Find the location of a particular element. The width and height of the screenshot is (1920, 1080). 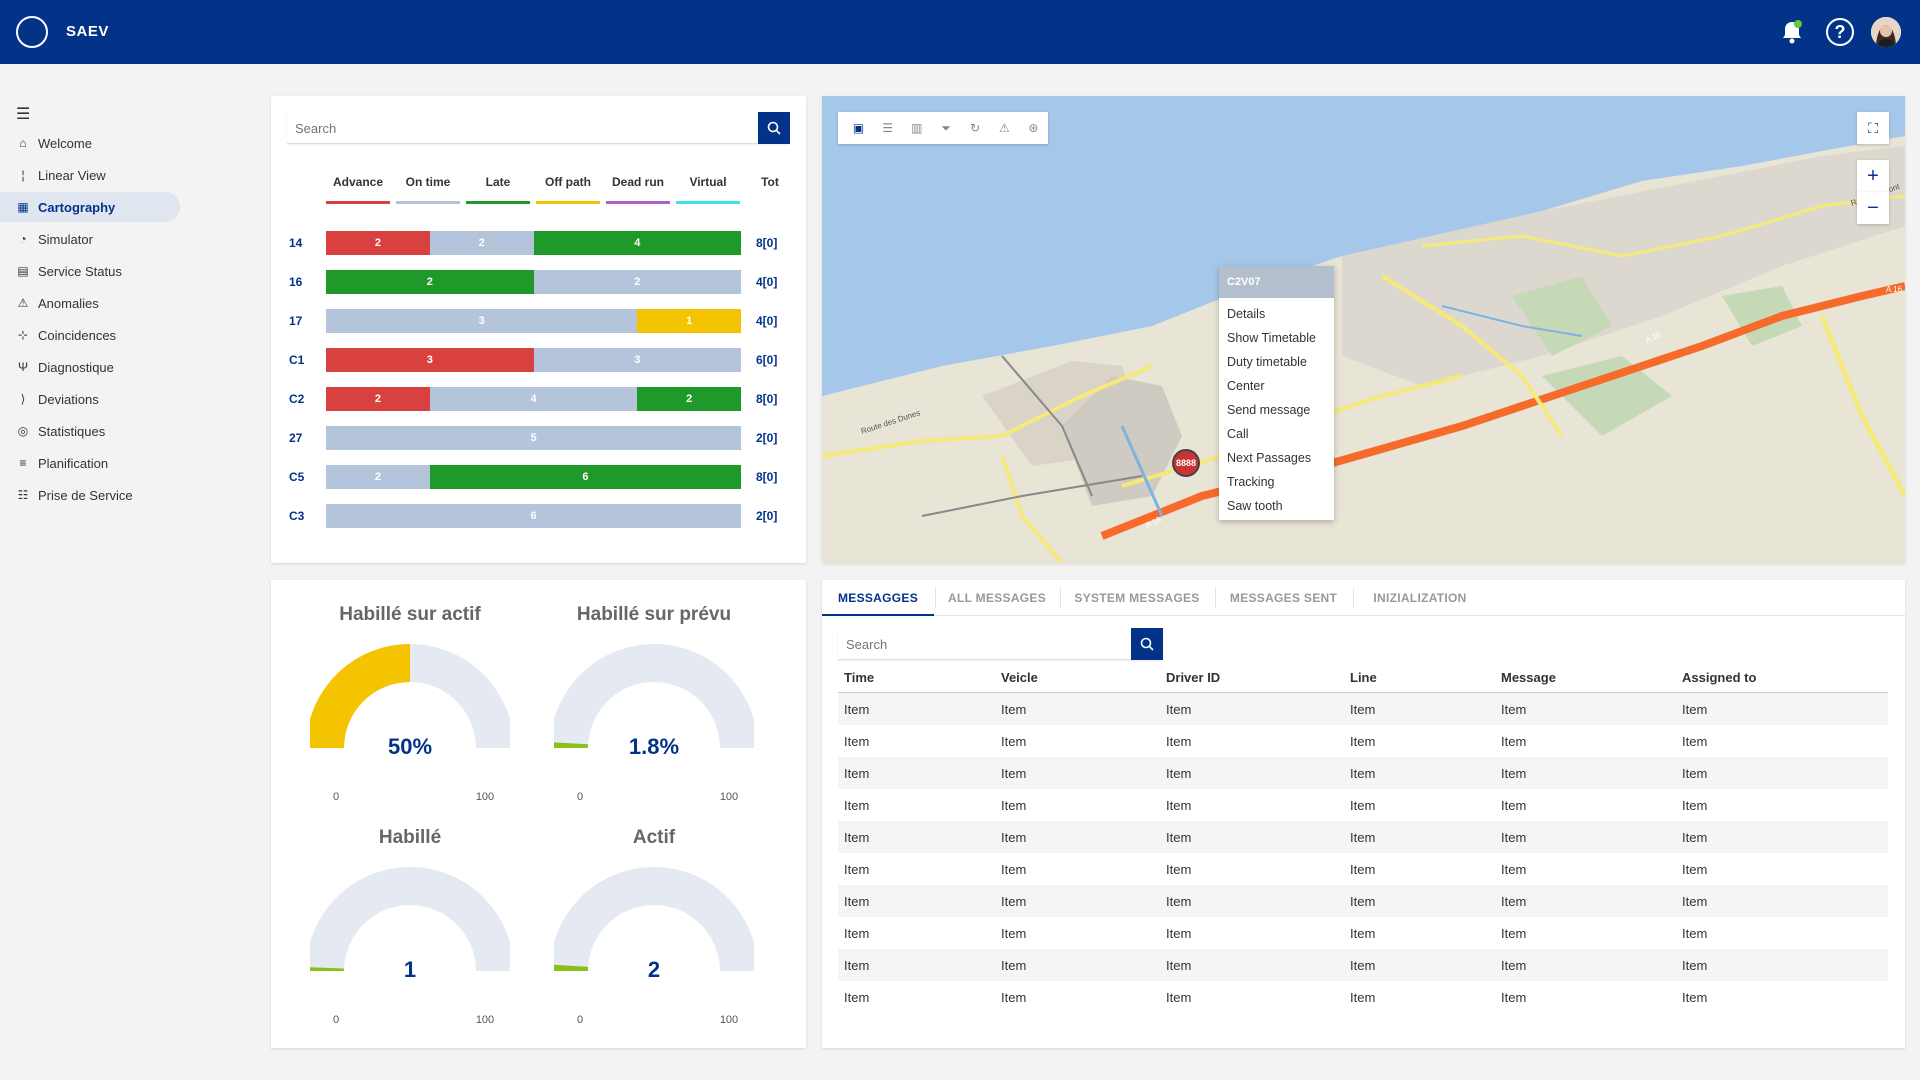

sidebar-item-diagnostique: Ψ Diagnostique is located at coordinates (90, 367).